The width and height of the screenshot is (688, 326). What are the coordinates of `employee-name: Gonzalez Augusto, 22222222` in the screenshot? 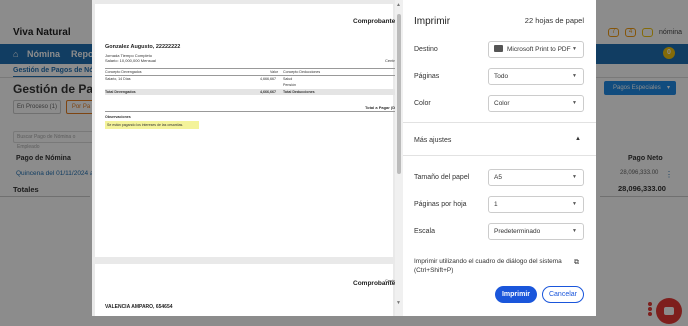 It's located at (143, 47).